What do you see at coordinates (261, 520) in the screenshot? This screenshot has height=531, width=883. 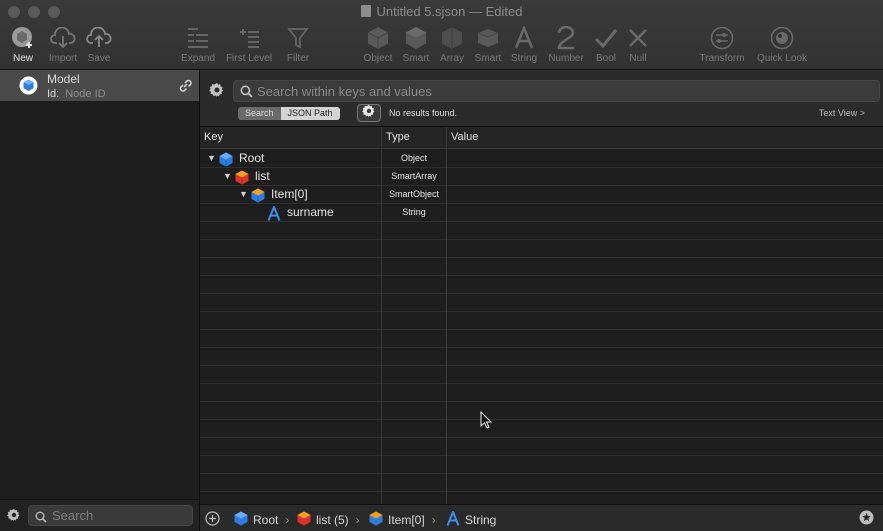 I see `breadcrumb-item-root: Root ›` at bounding box center [261, 520].